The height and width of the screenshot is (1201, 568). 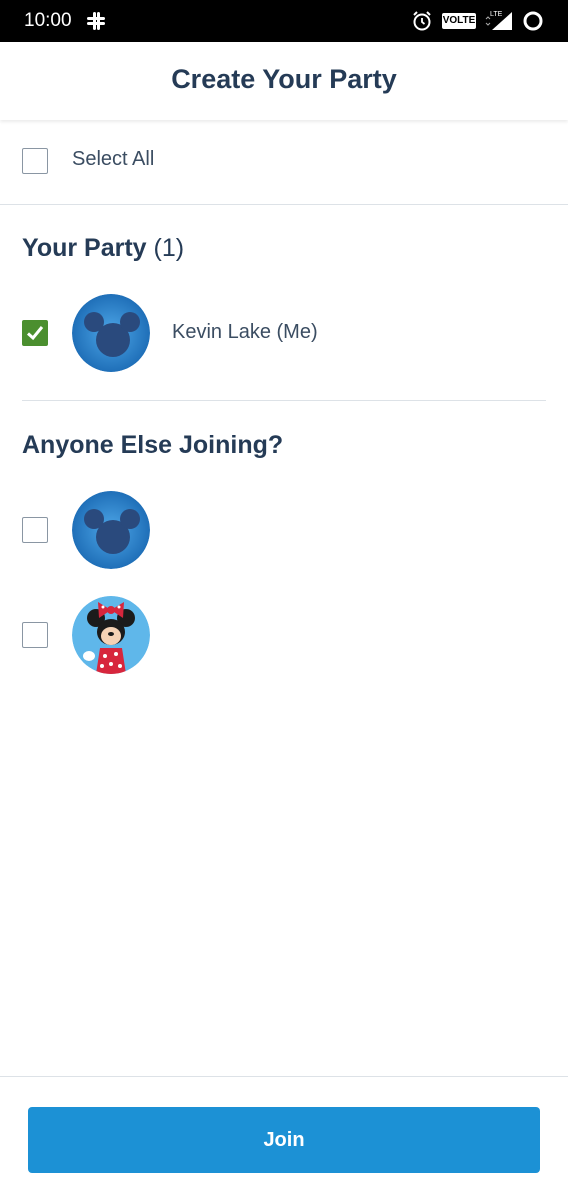 What do you see at coordinates (533, 21) in the screenshot?
I see `circle-icon` at bounding box center [533, 21].